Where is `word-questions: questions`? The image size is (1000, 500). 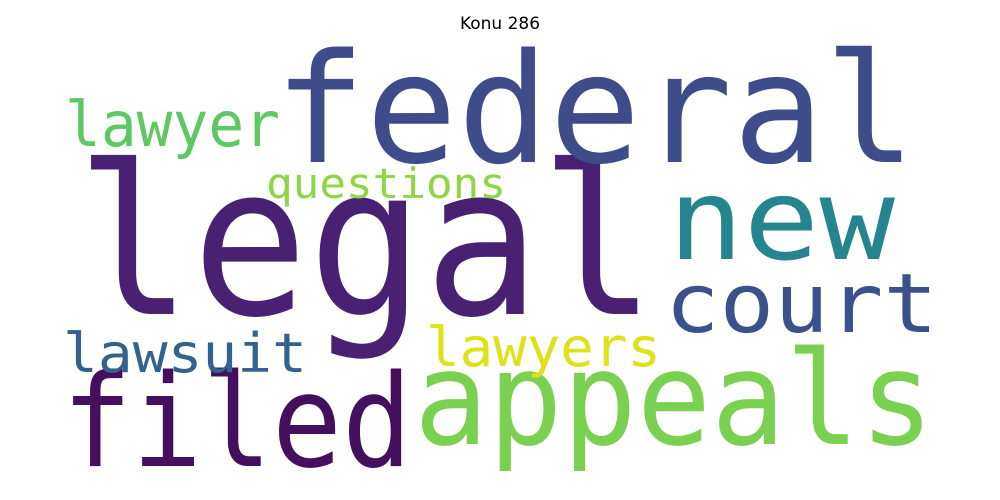 word-questions: questions is located at coordinates (386, 183).